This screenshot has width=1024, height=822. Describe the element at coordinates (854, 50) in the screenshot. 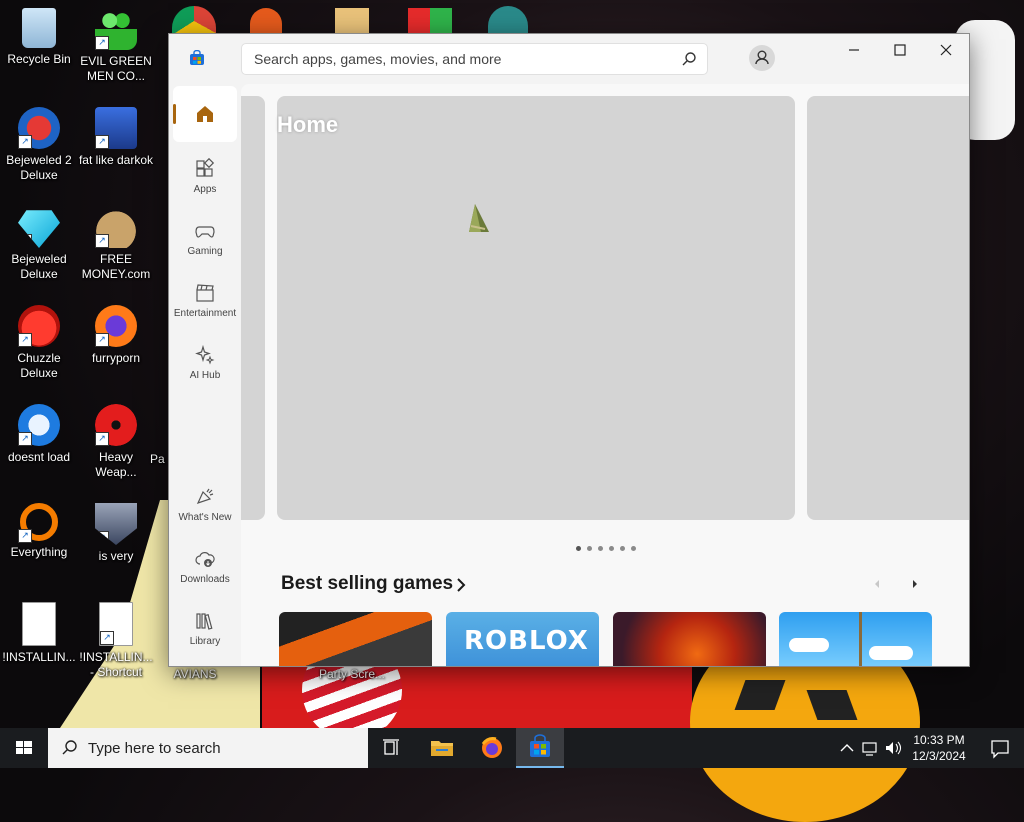

I see `minimize-button` at that location.